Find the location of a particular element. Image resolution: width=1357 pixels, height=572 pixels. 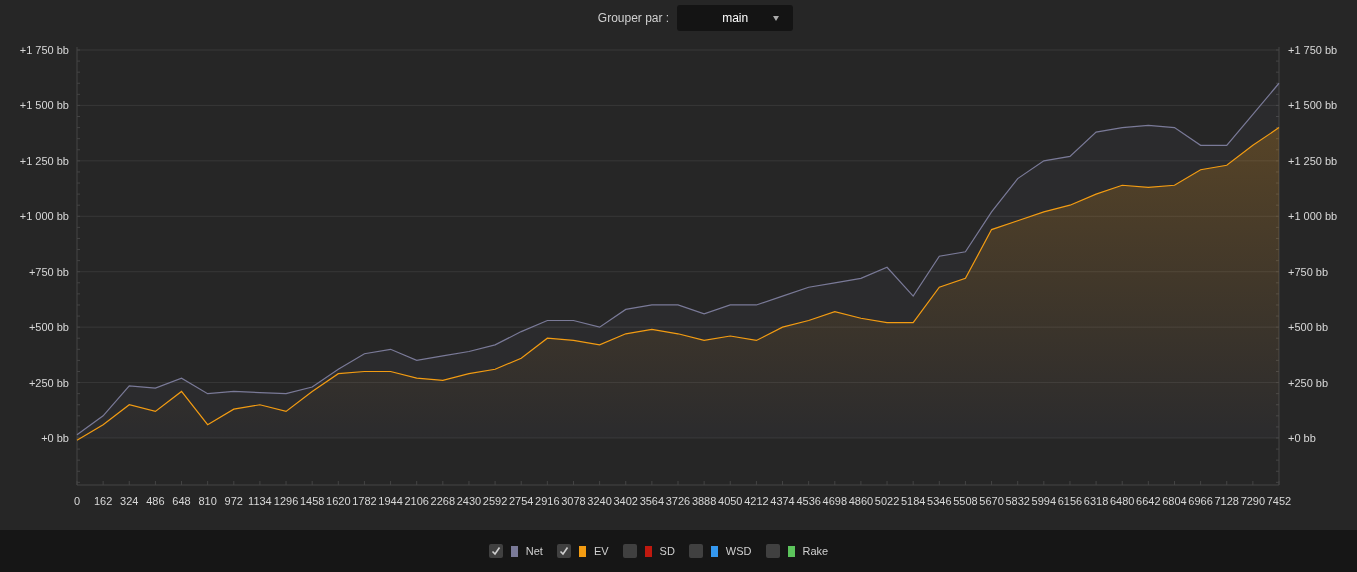

x-axis-label: 972 is located at coordinates (233, 501).